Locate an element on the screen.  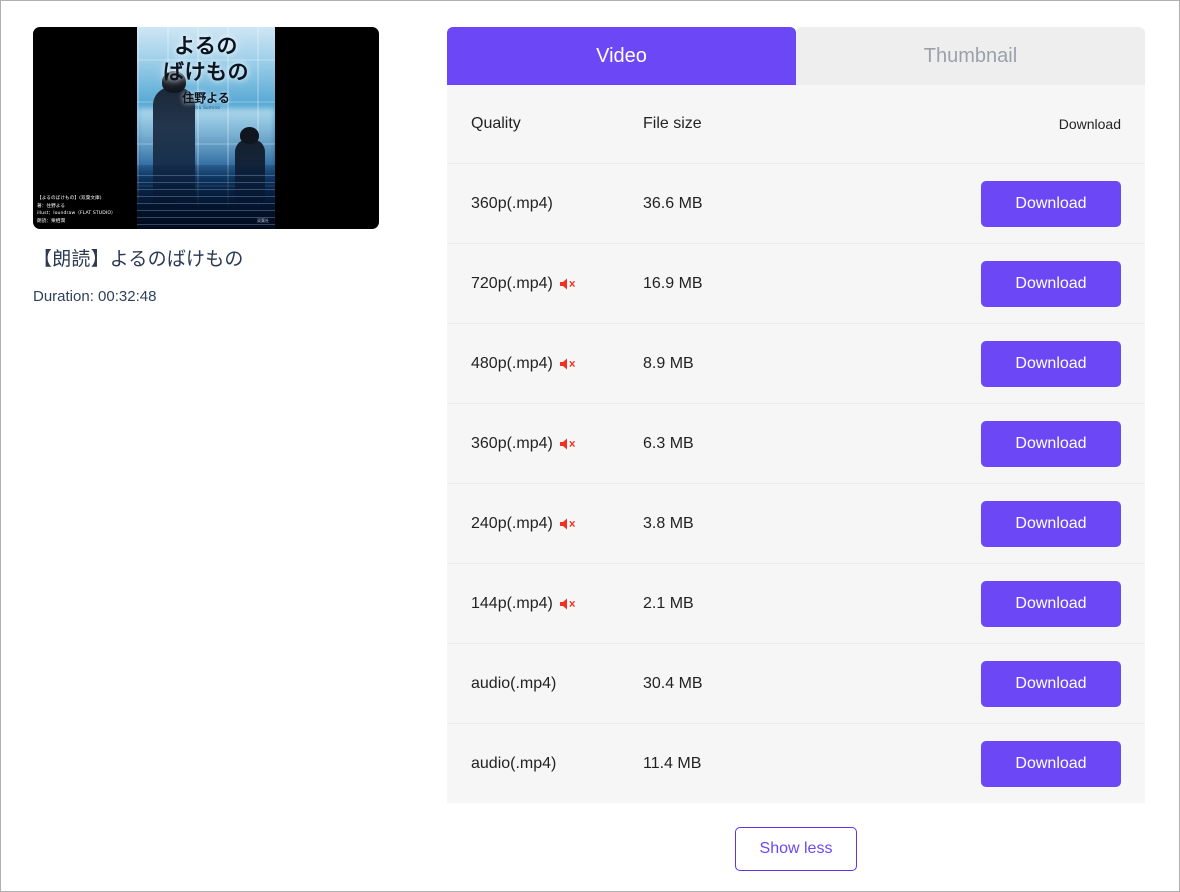
cell-file-size: 16.9 MB is located at coordinates (797, 284).